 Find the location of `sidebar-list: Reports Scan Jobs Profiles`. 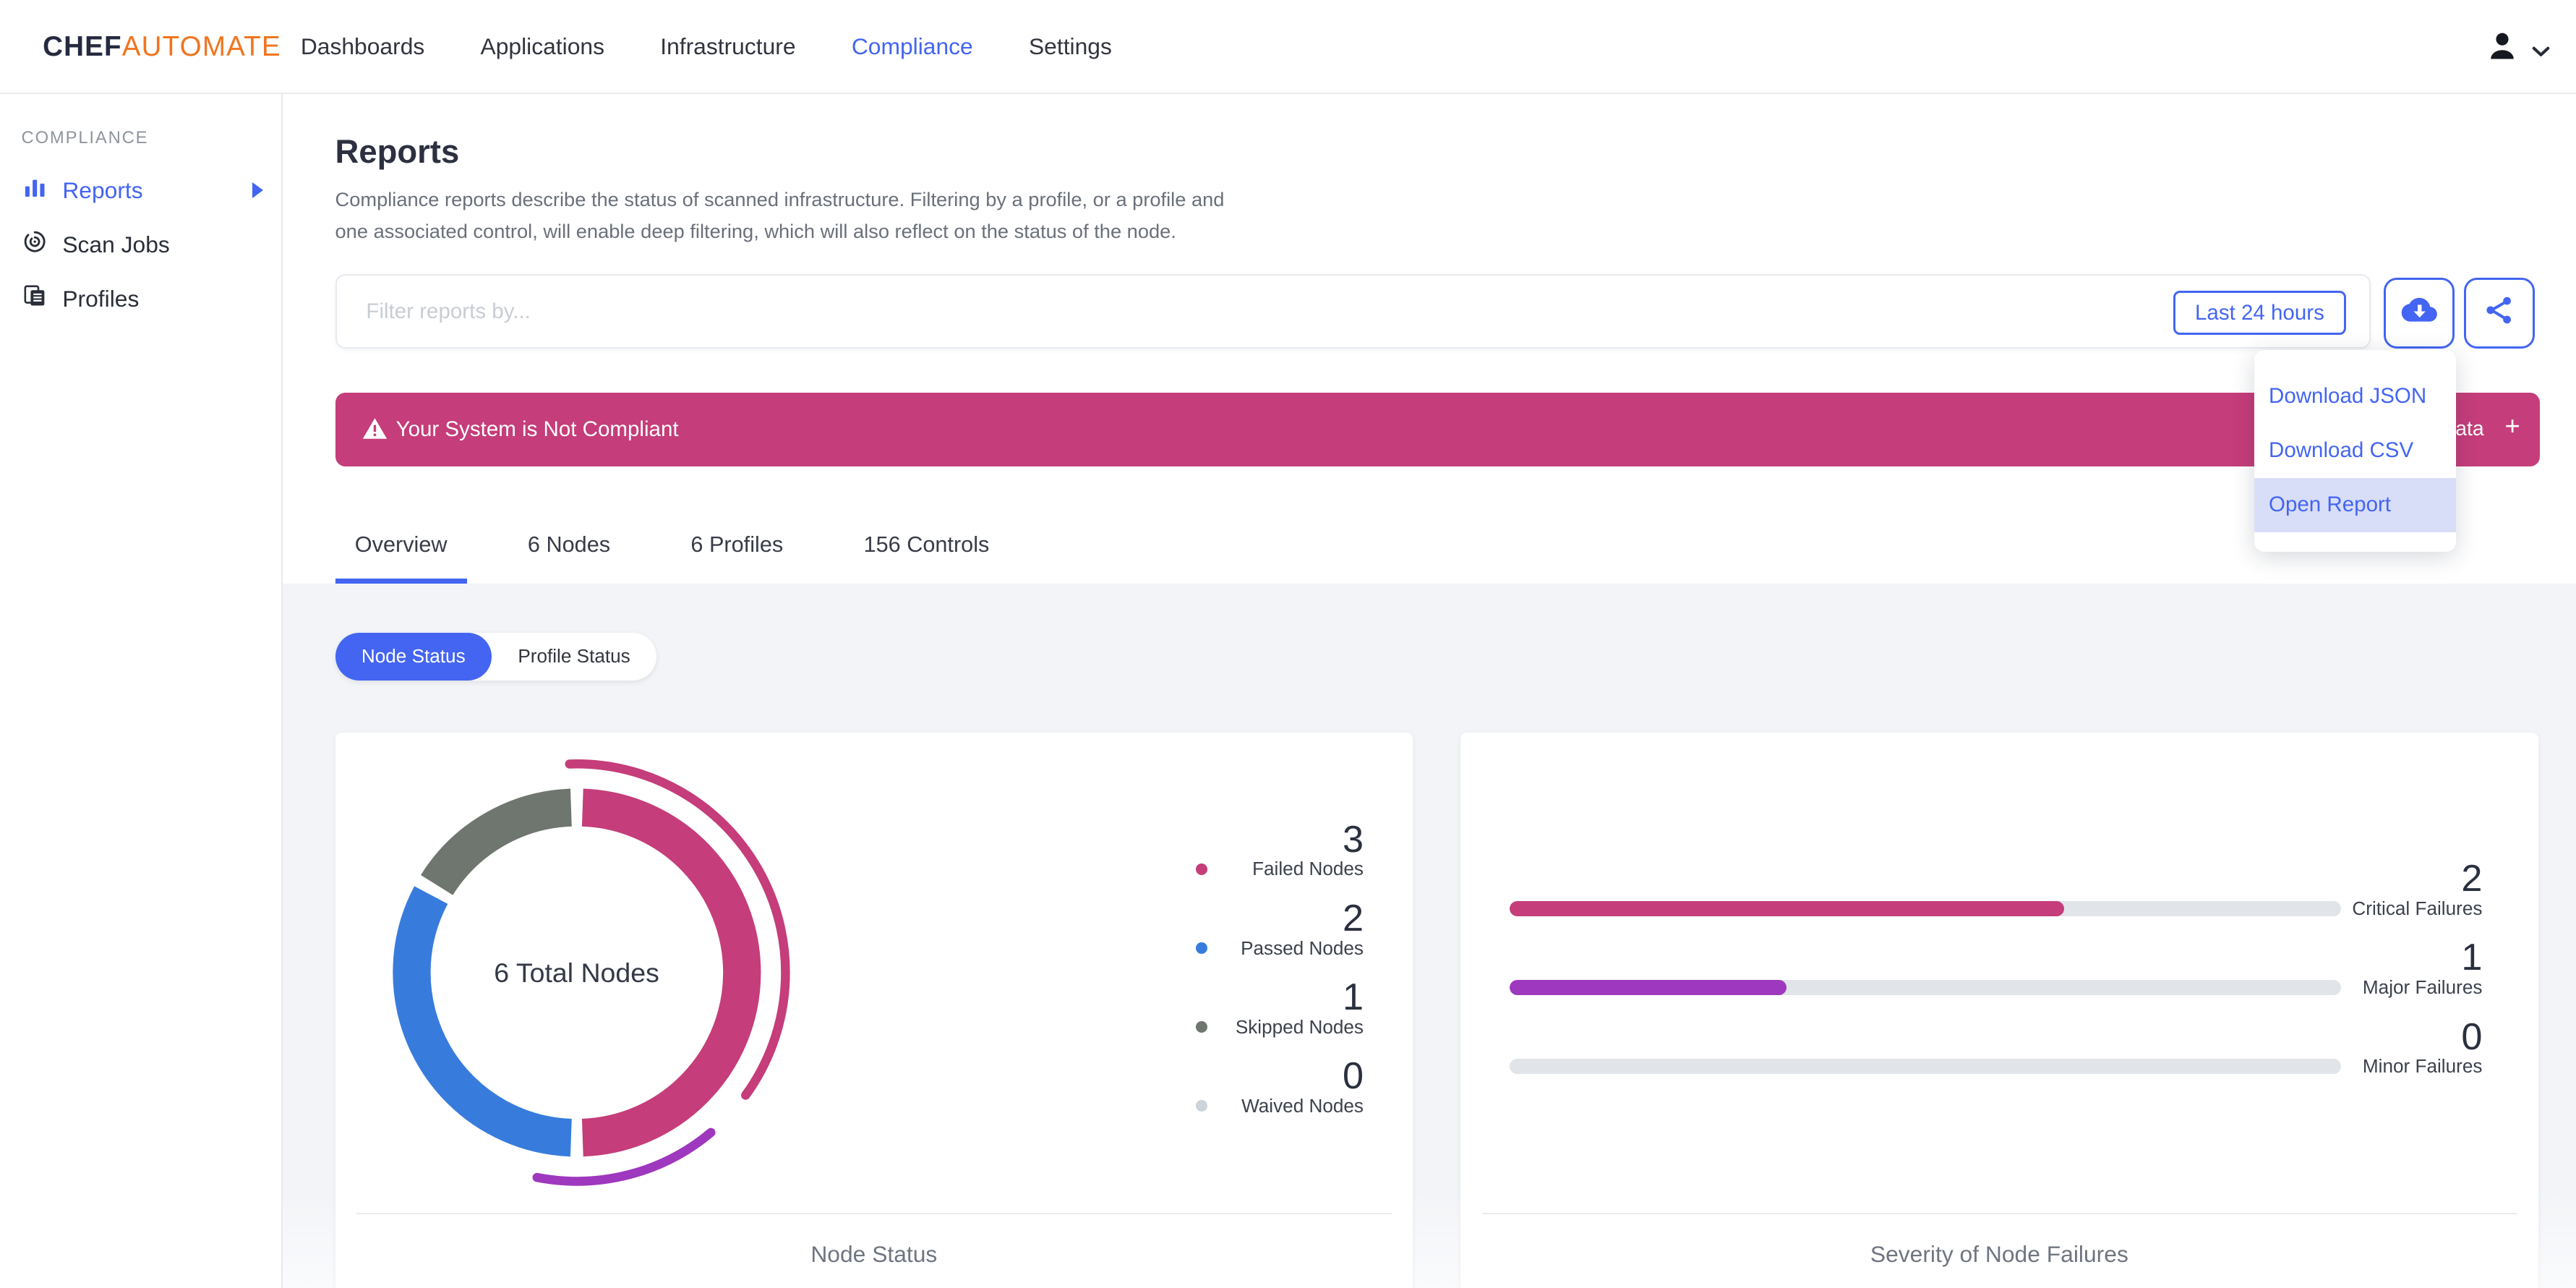

sidebar-list: Reports Scan Jobs Profiles is located at coordinates (140, 244).